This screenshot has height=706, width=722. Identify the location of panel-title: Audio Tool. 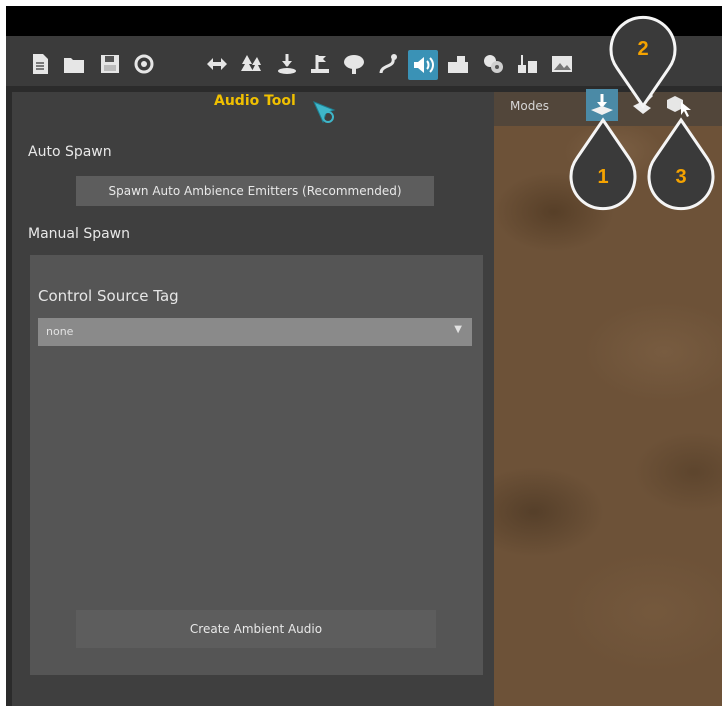
(255, 101).